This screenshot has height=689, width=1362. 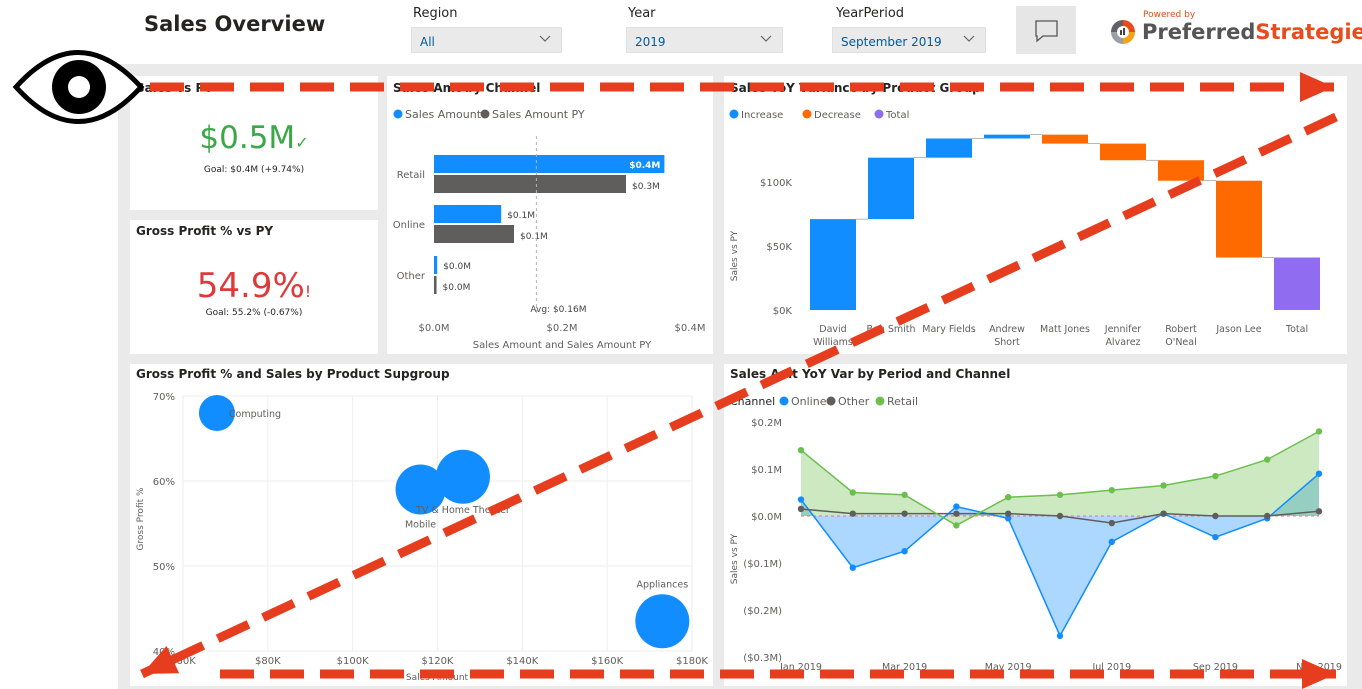 I want to click on kpi-gross-profit-title: Gross Profit % vs PY, so click(x=205, y=231).